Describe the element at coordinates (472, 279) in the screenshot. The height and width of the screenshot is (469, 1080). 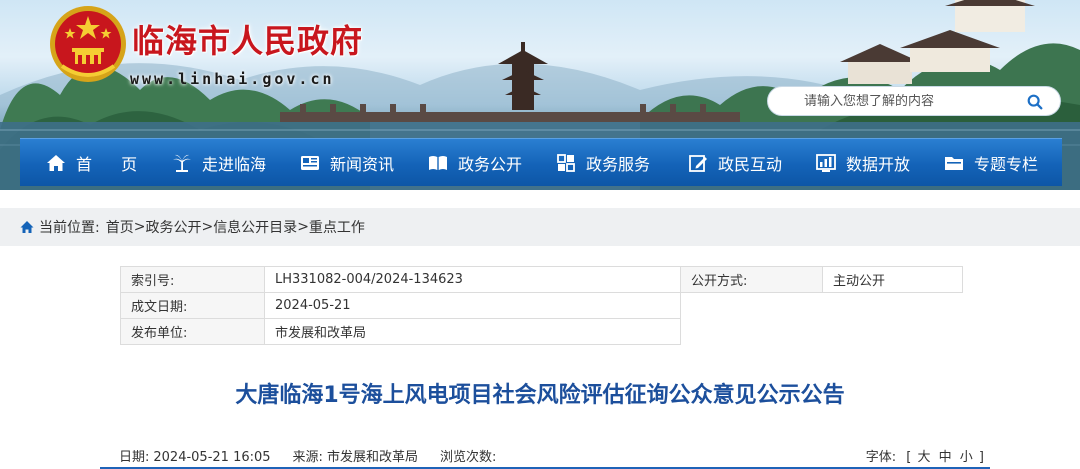
I see `index-value: LH331082-004/2024-134623` at that location.